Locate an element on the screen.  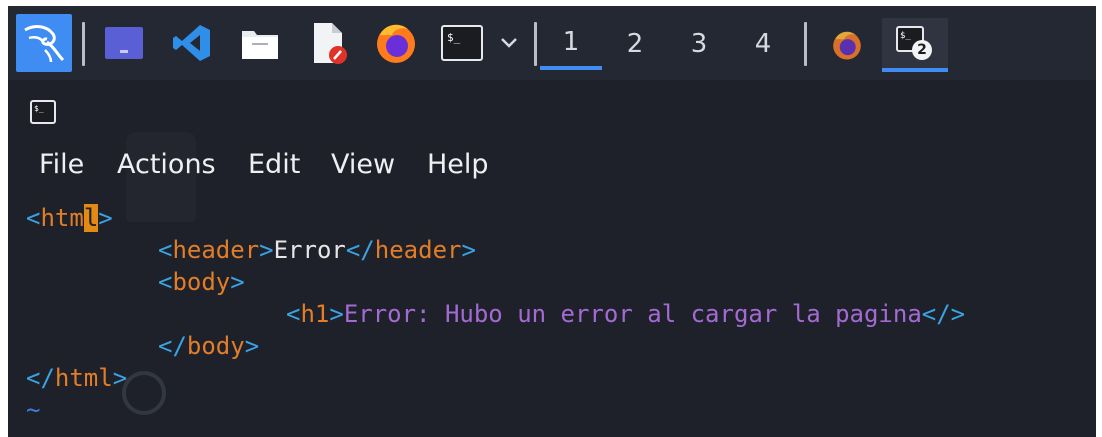
code-line-3: <body> is located at coordinates (201, 282).